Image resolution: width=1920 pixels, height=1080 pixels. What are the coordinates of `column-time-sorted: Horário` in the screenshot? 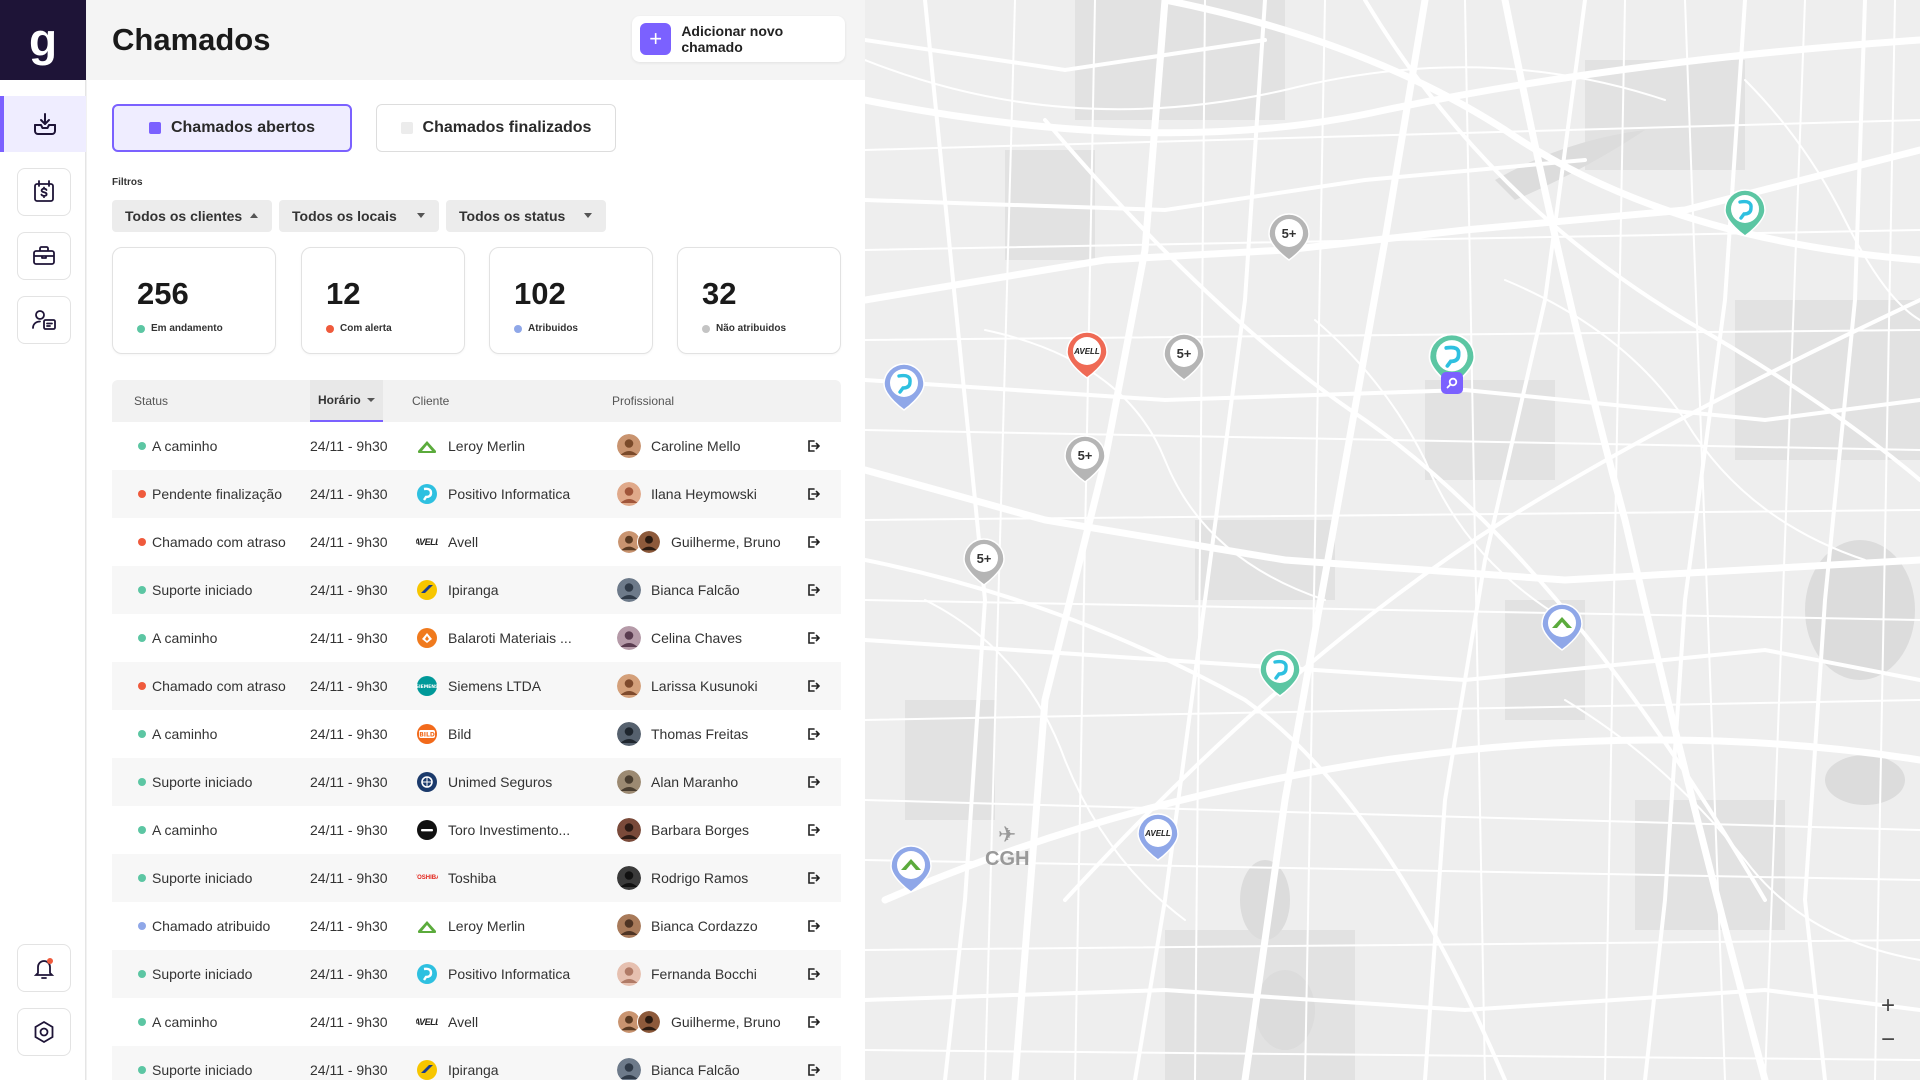 It's located at (346, 401).